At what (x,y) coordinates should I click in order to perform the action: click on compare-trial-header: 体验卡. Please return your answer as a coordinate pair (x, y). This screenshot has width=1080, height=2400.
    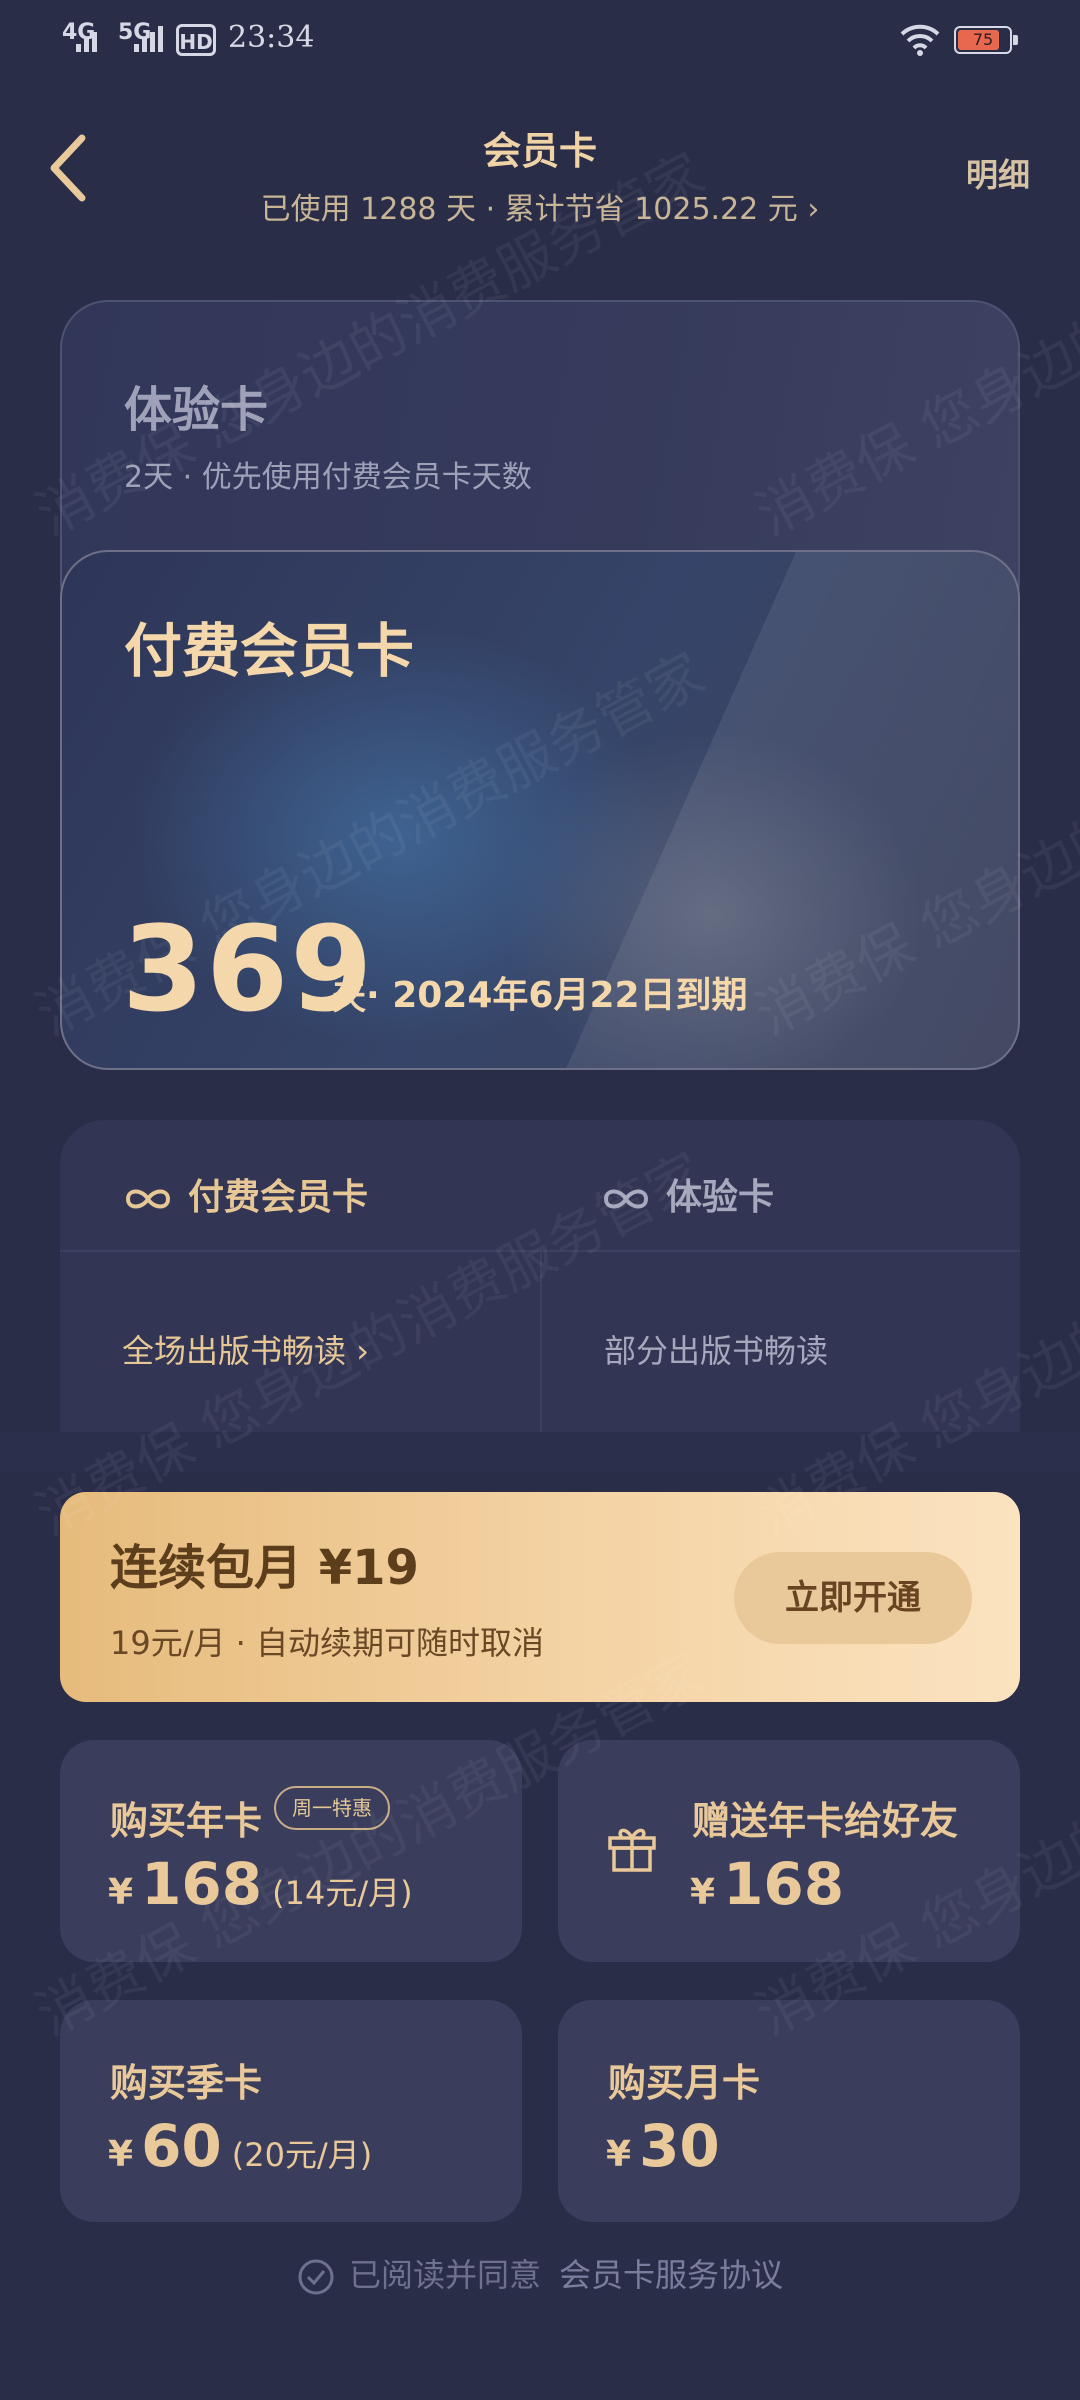
    Looking at the image, I should click on (687, 1194).